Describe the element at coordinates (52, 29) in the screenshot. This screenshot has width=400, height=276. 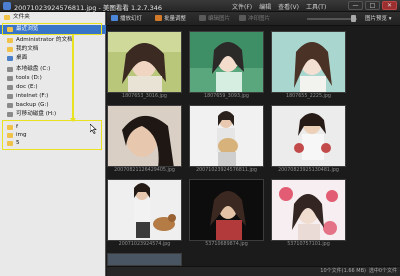
I see `highlight-box-top` at that location.